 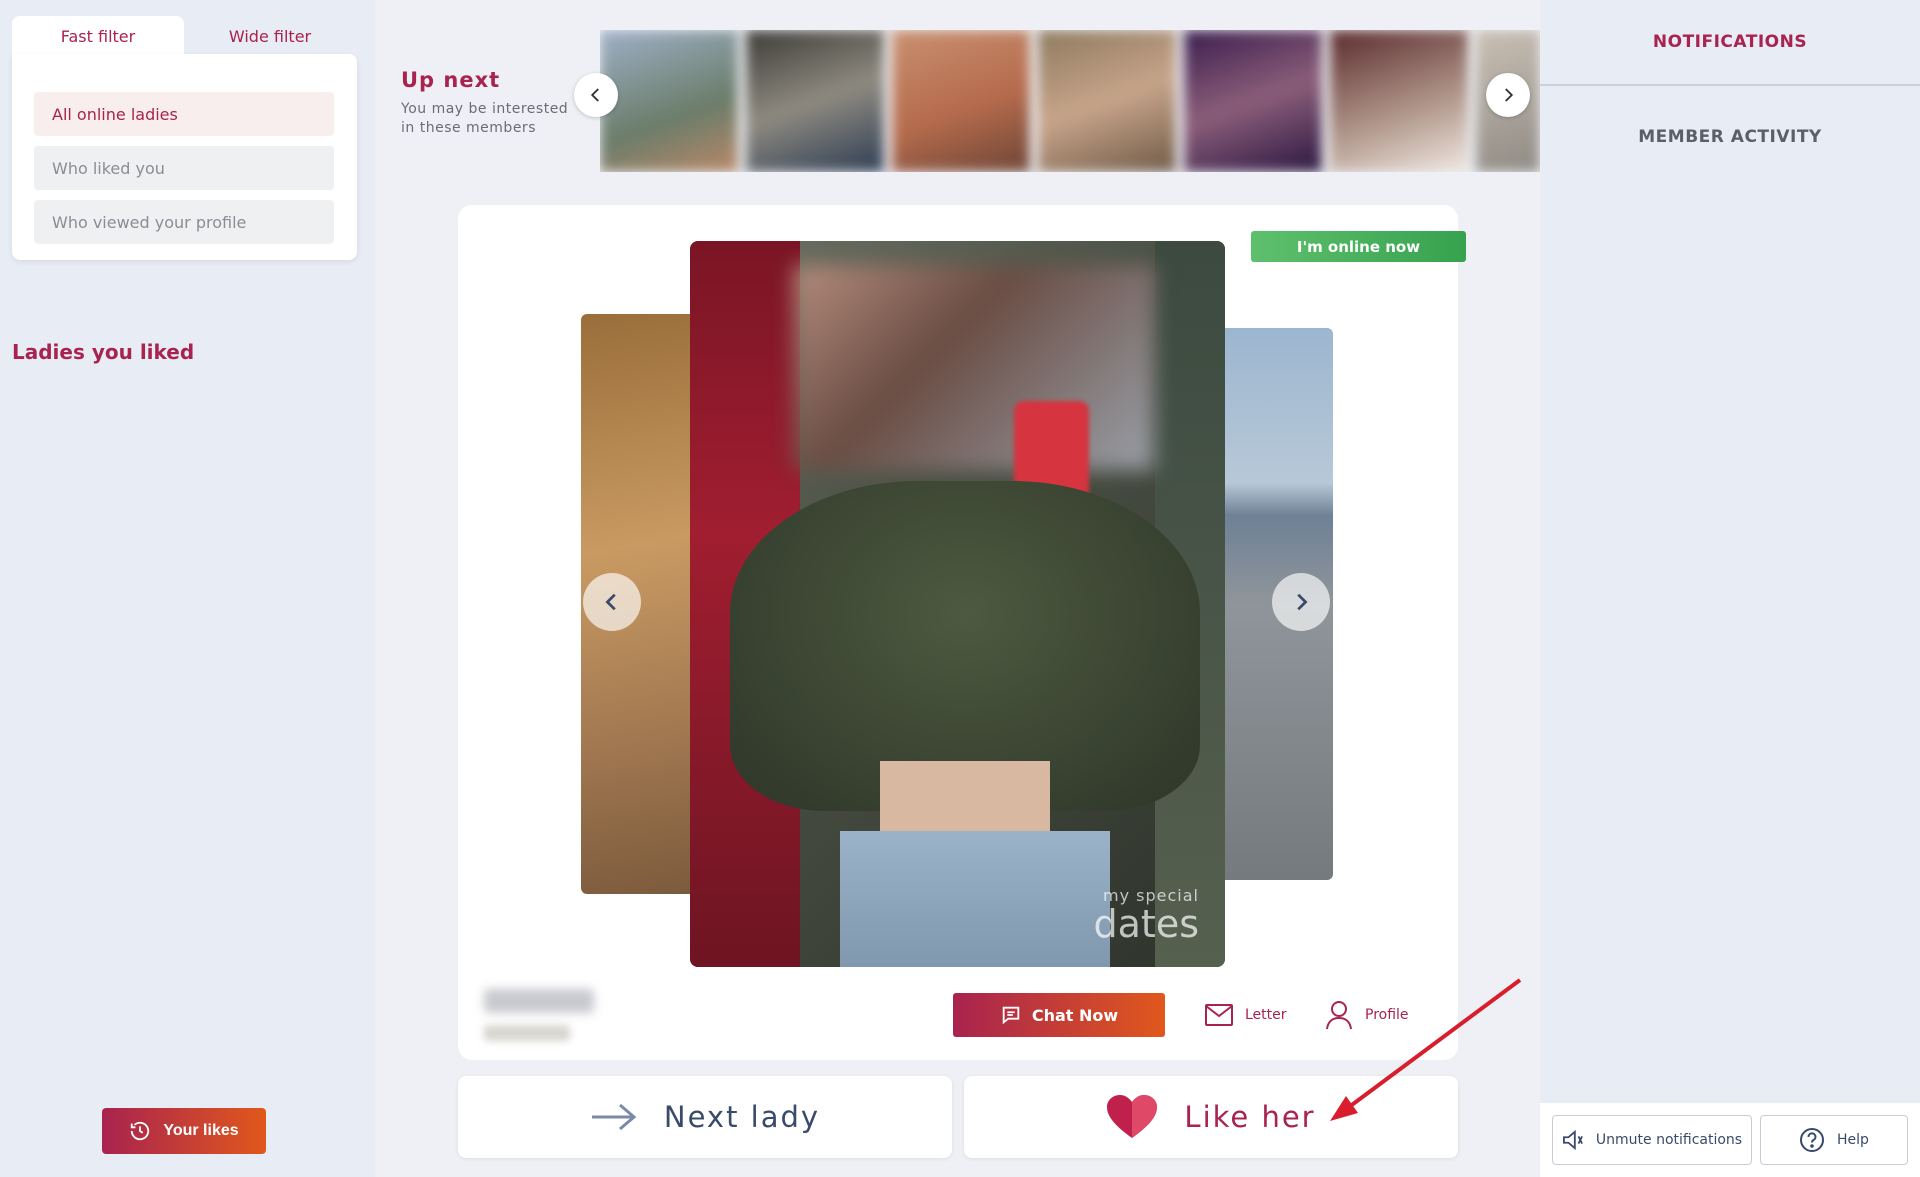 I want to click on midriff-decor, so click(x=965, y=801).